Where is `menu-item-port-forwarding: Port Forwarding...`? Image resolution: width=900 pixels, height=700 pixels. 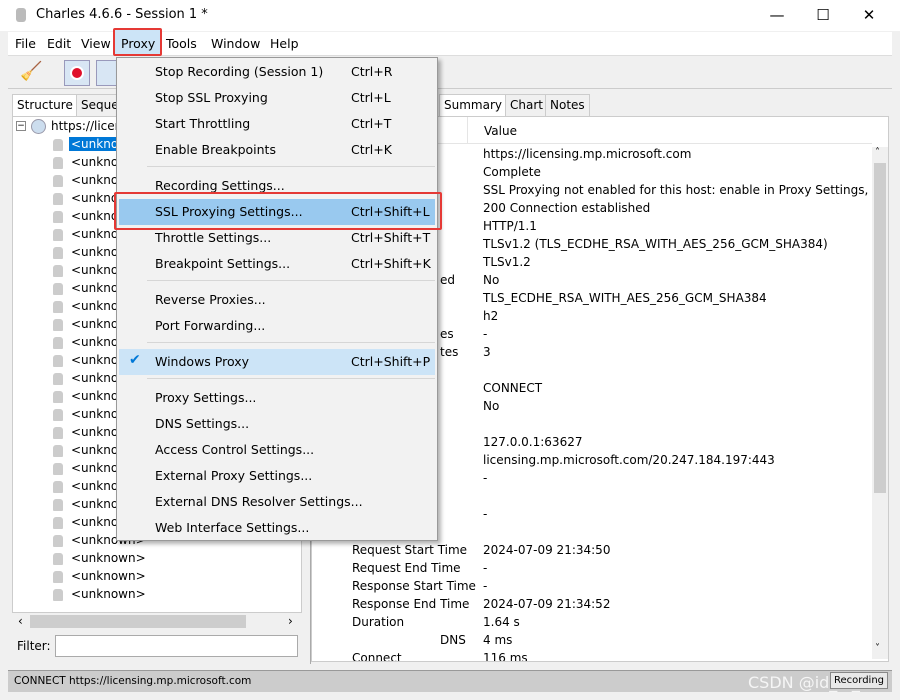
menu-item-port-forwarding: Port Forwarding... is located at coordinates (277, 326).